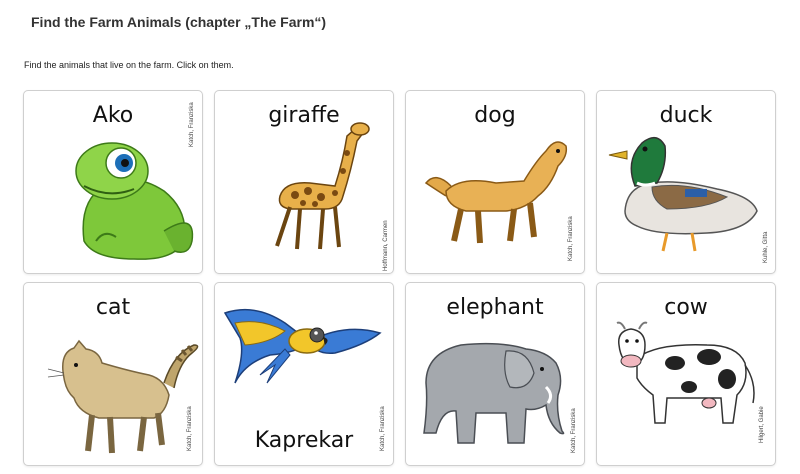  What do you see at coordinates (762, 424) in the screenshot?
I see `image-credit: Hilgert, Gabie` at bounding box center [762, 424].